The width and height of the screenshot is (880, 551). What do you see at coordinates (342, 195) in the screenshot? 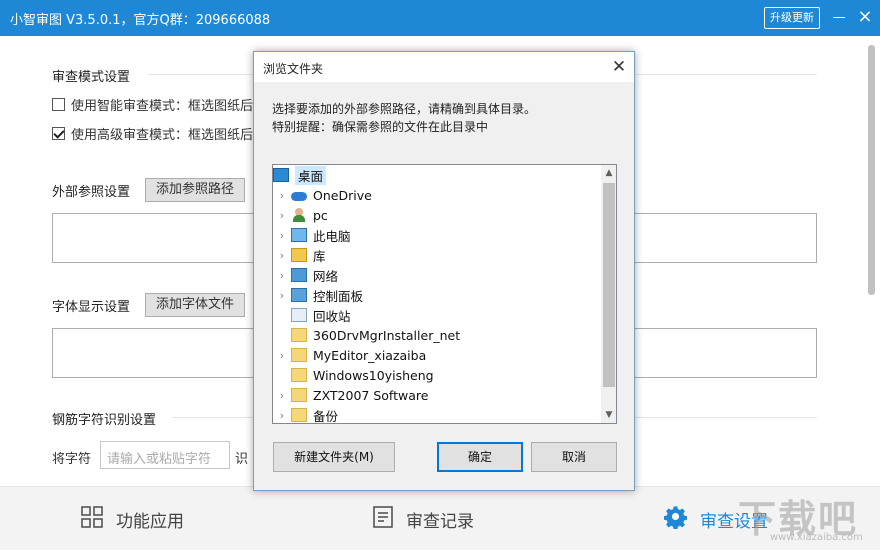
I see `tree-item-label: OneDrive` at bounding box center [342, 195].